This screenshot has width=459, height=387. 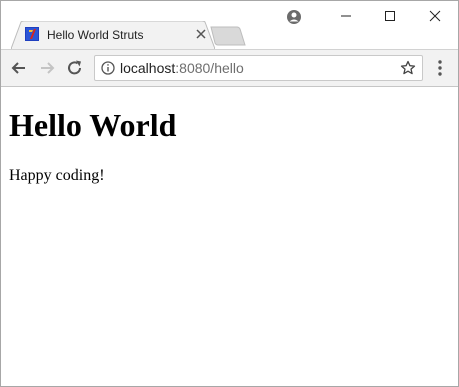 I want to click on menu-kebab-icon, so click(x=440, y=68).